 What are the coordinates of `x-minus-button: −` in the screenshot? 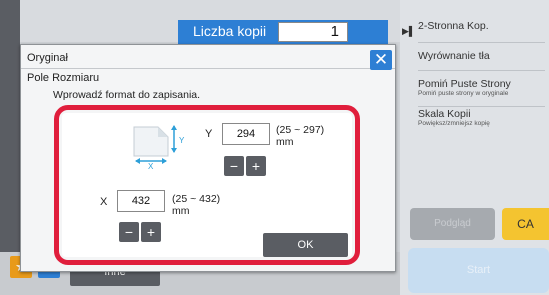 It's located at (129, 232).